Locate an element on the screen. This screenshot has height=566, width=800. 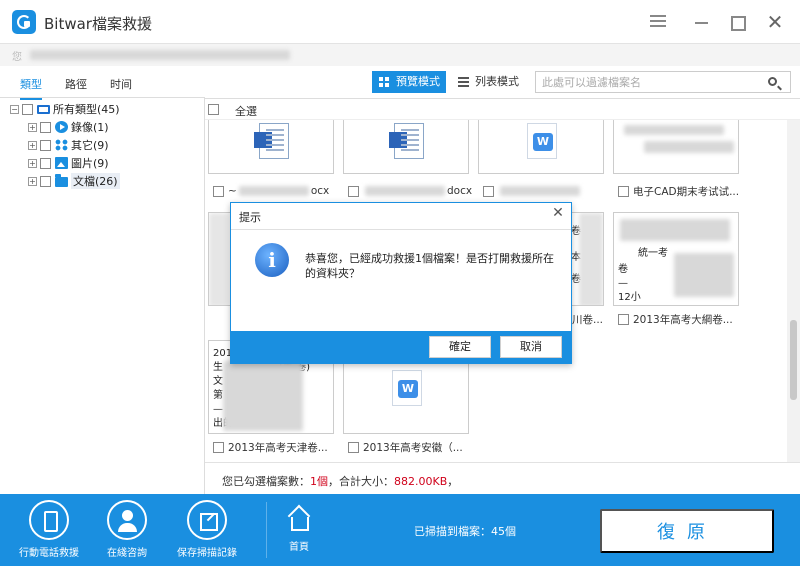
selected-size: 882.00KB is located at coordinates (421, 481).